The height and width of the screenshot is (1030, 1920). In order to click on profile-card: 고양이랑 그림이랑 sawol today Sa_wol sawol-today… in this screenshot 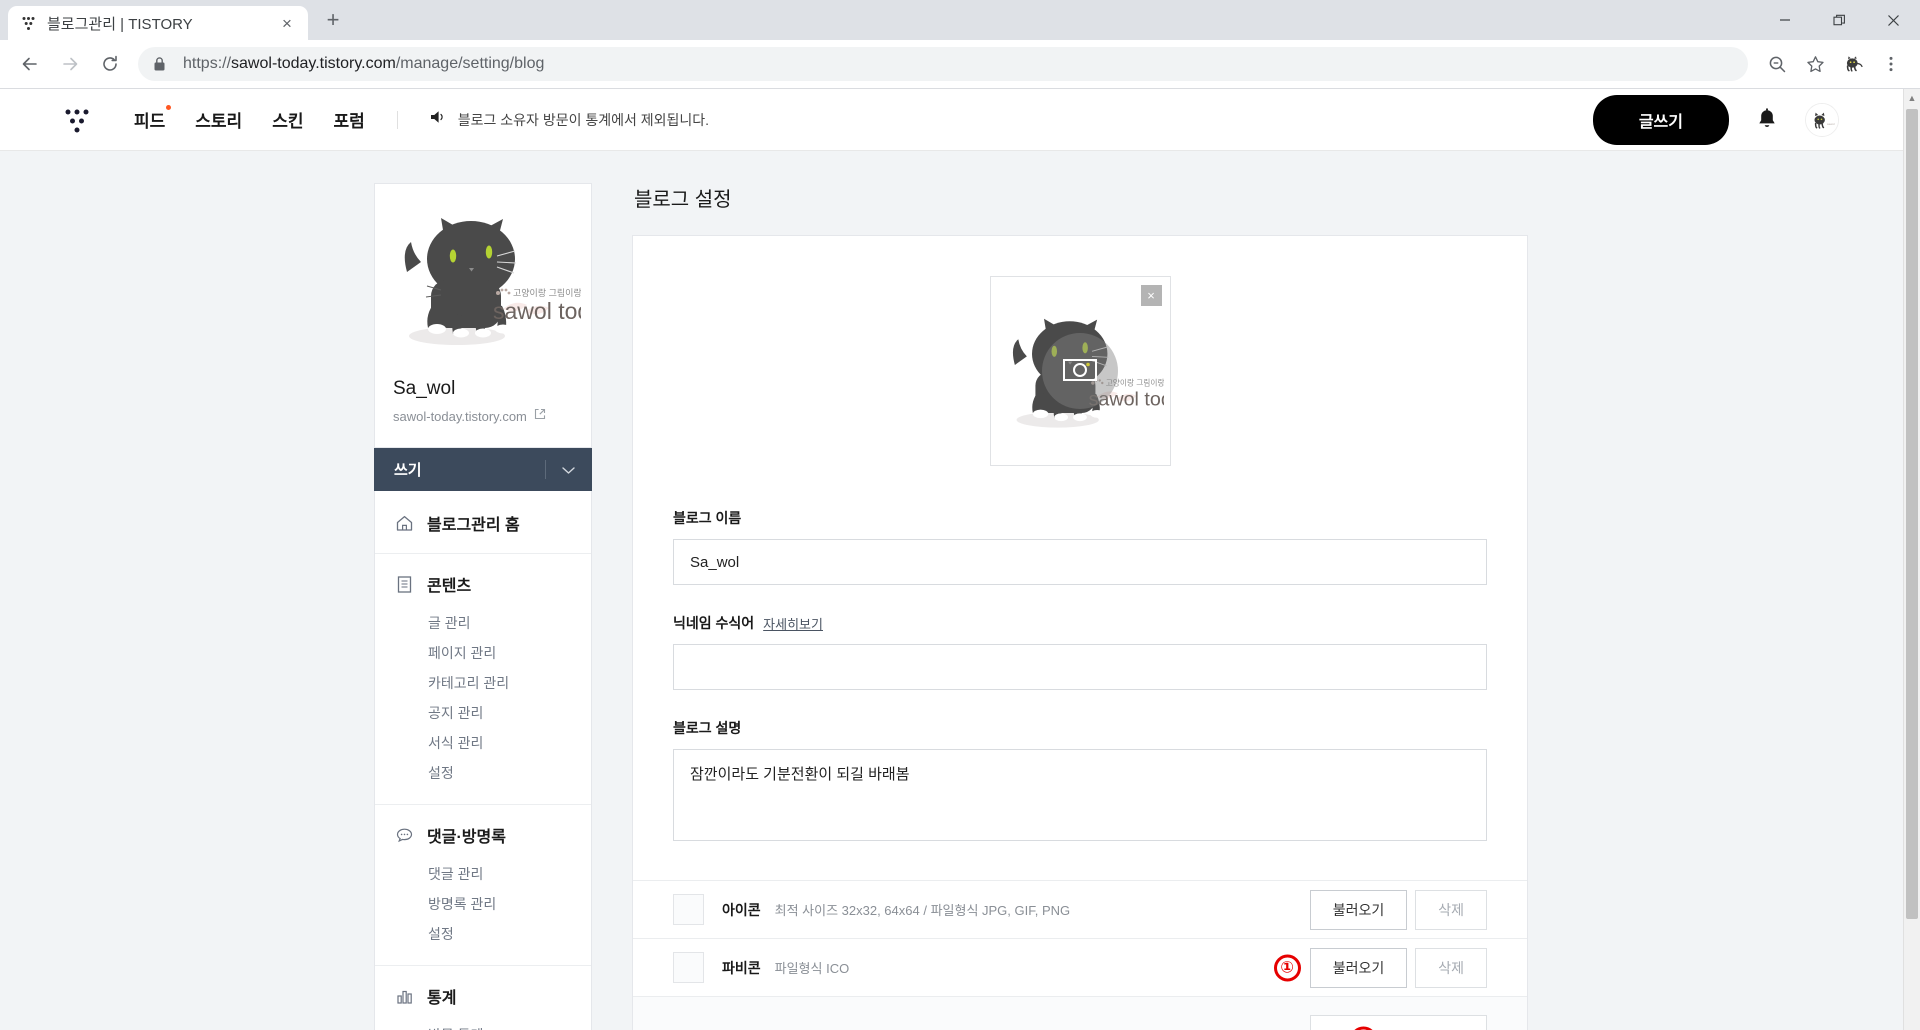, I will do `click(483, 315)`.